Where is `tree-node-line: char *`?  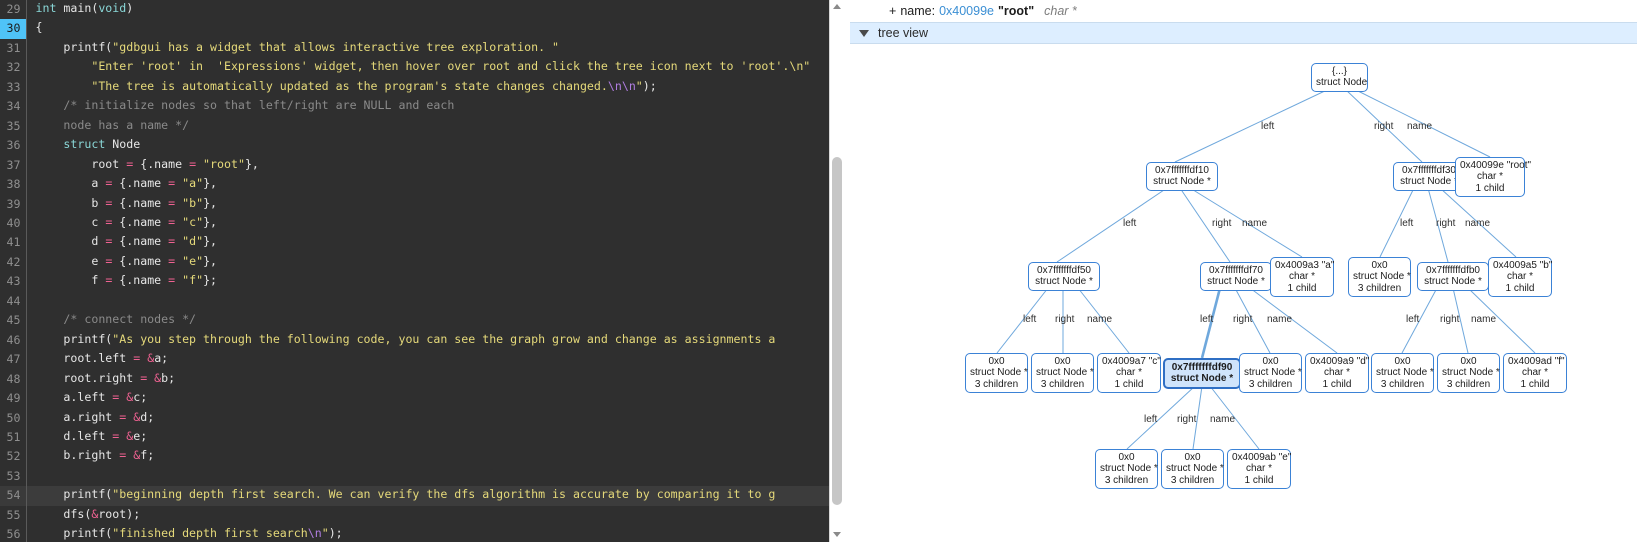
tree-node-line: char * is located at coordinates (1490, 177).